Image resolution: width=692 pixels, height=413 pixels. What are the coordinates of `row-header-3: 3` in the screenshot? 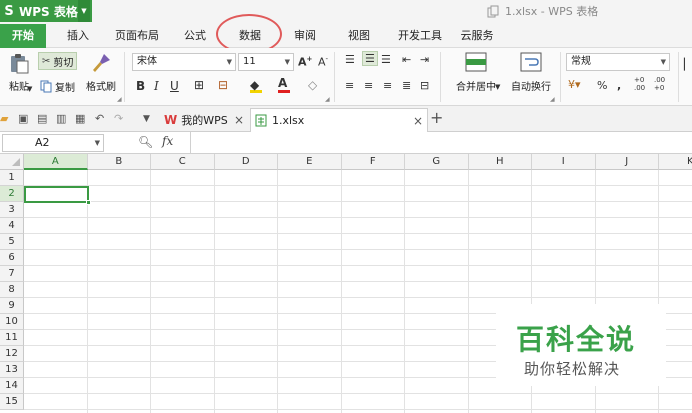 It's located at (12, 210).